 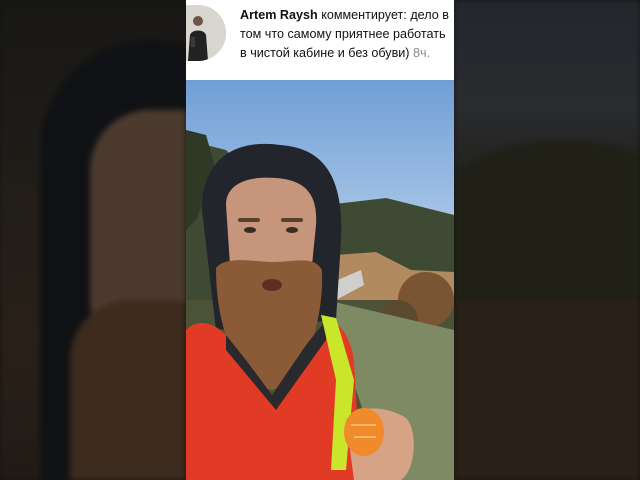 I want to click on avatar-photo-icon, so click(x=206, y=33).